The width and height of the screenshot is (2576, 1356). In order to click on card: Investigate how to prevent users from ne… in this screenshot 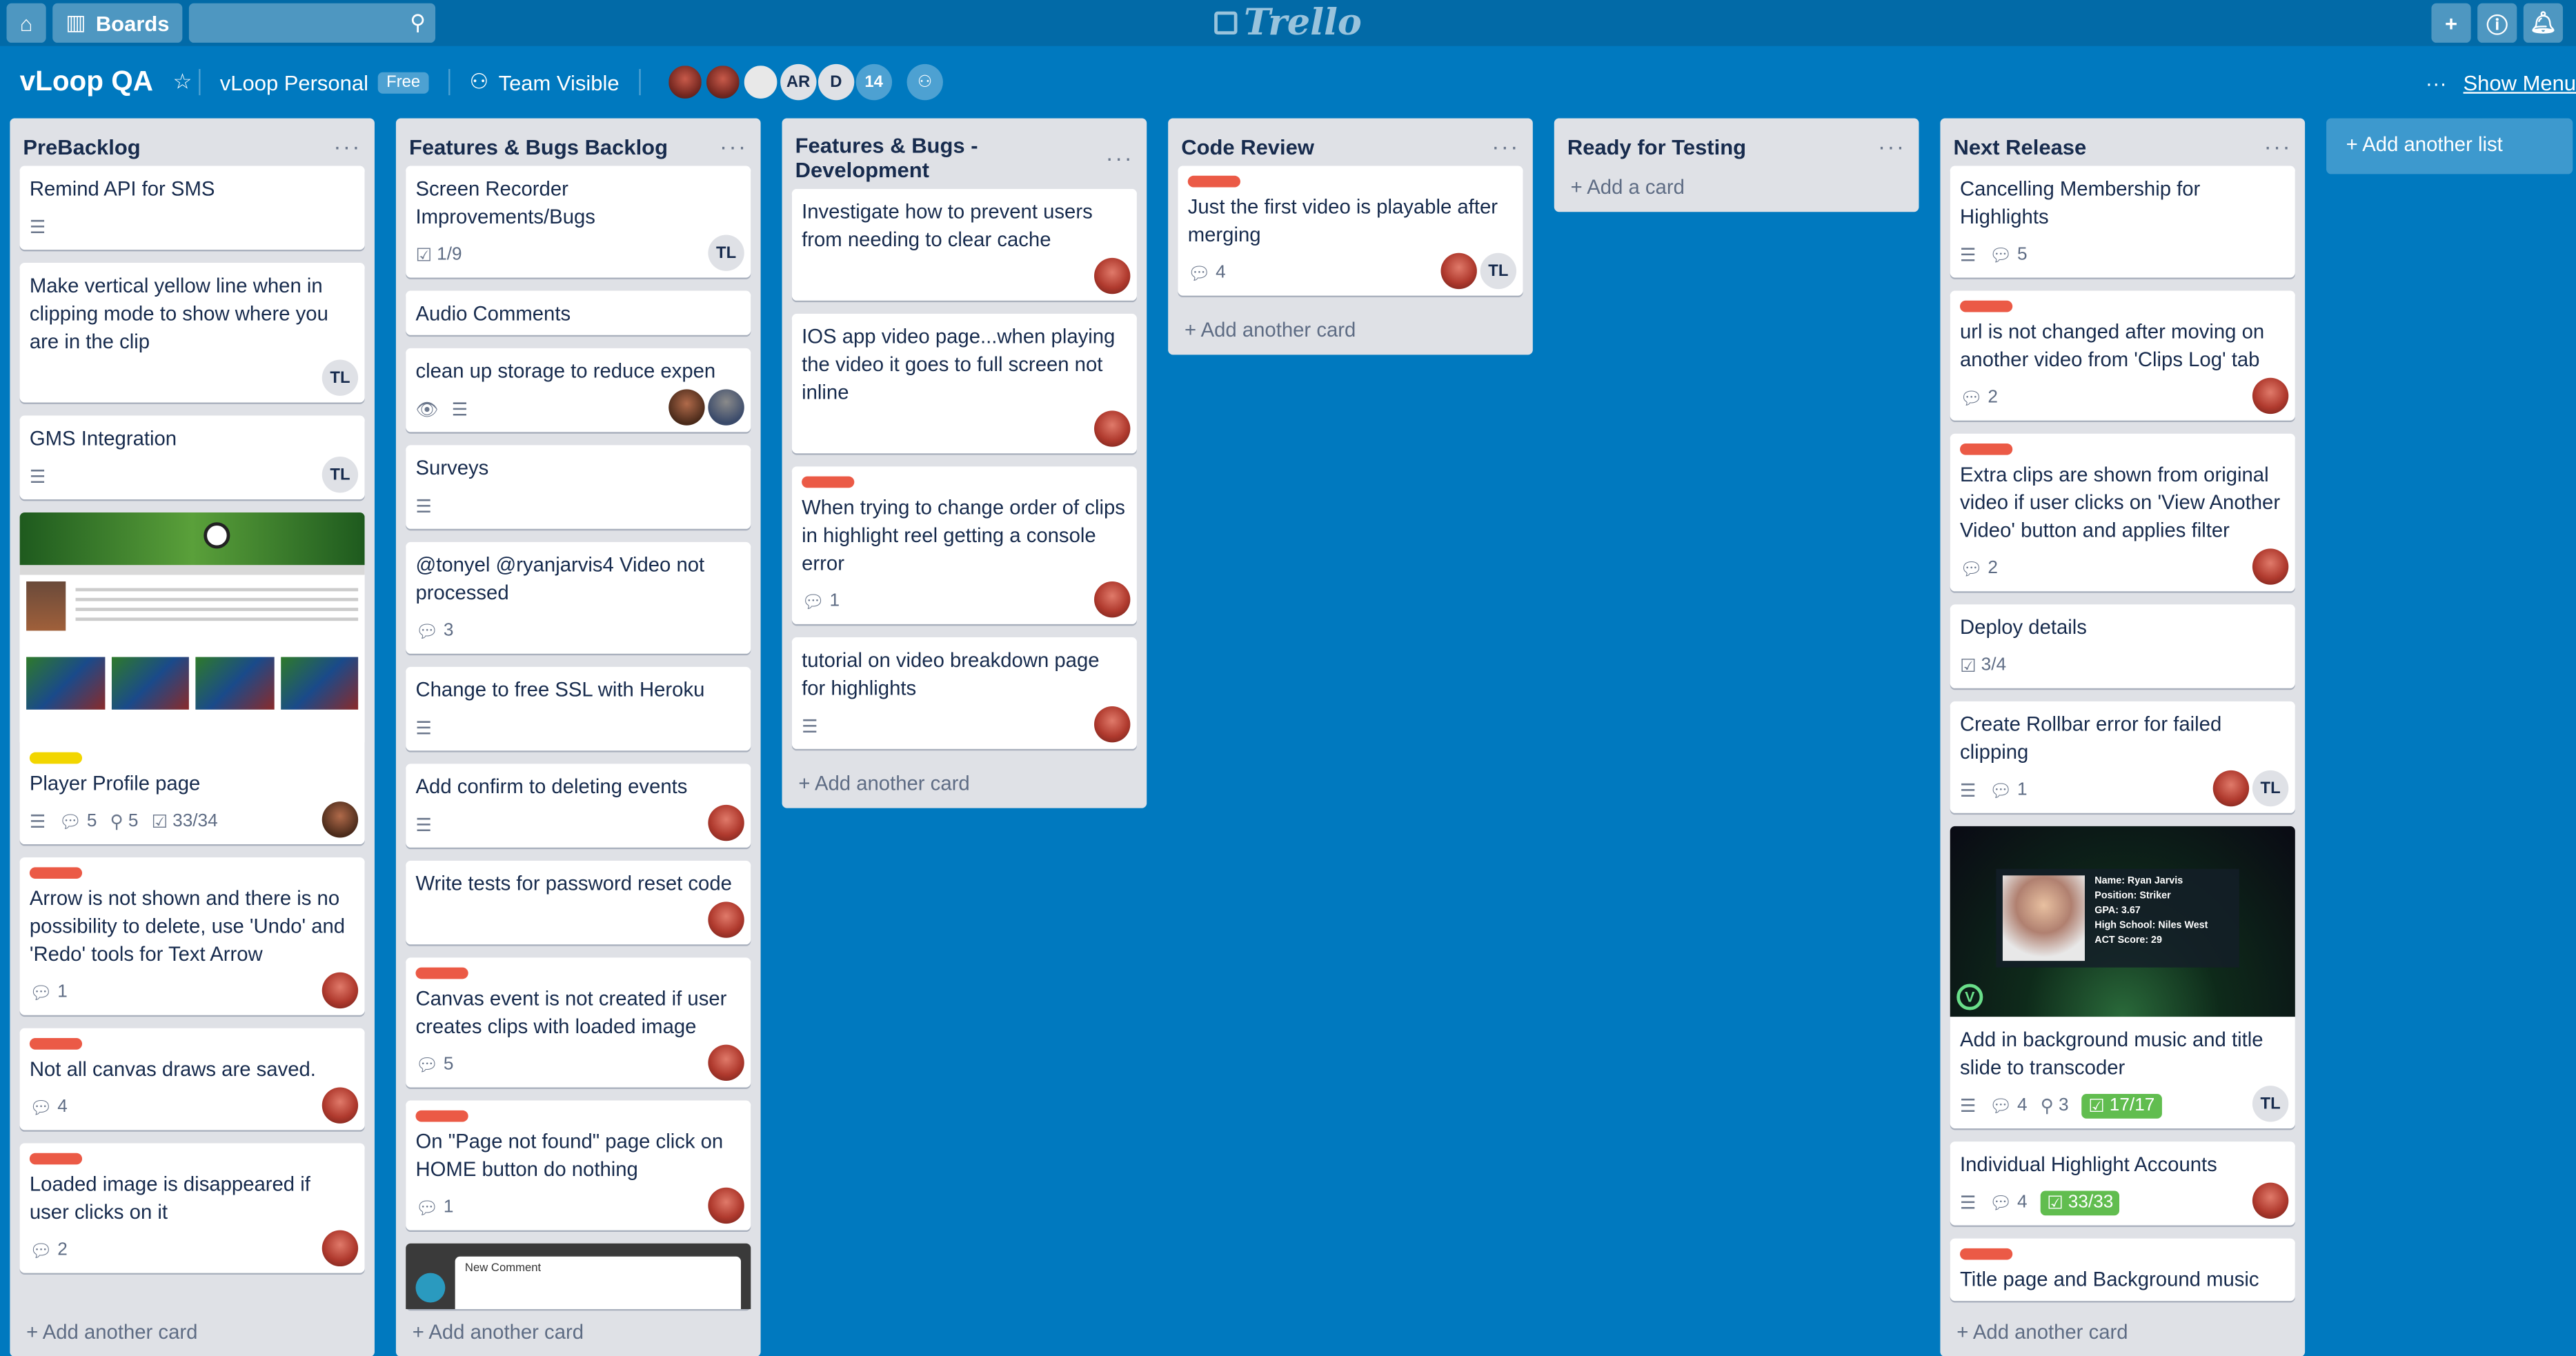, I will do `click(964, 244)`.